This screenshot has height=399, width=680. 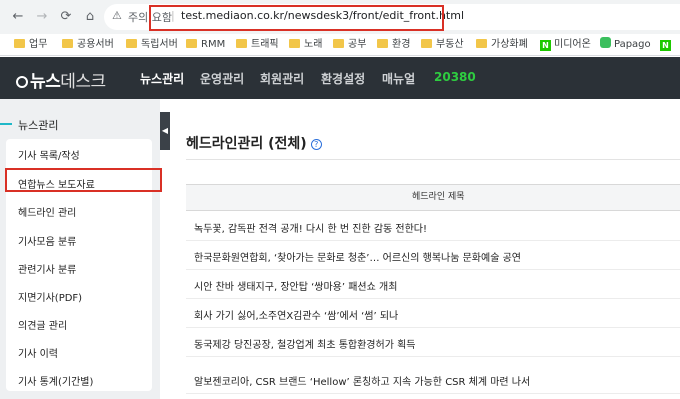 What do you see at coordinates (349, 45) in the screenshot?
I see `bookmark-item: 공부` at bounding box center [349, 45].